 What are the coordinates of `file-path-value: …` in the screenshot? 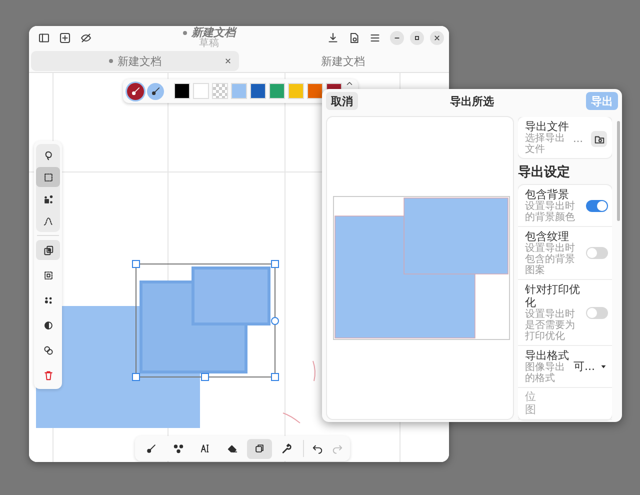 It's located at (578, 139).